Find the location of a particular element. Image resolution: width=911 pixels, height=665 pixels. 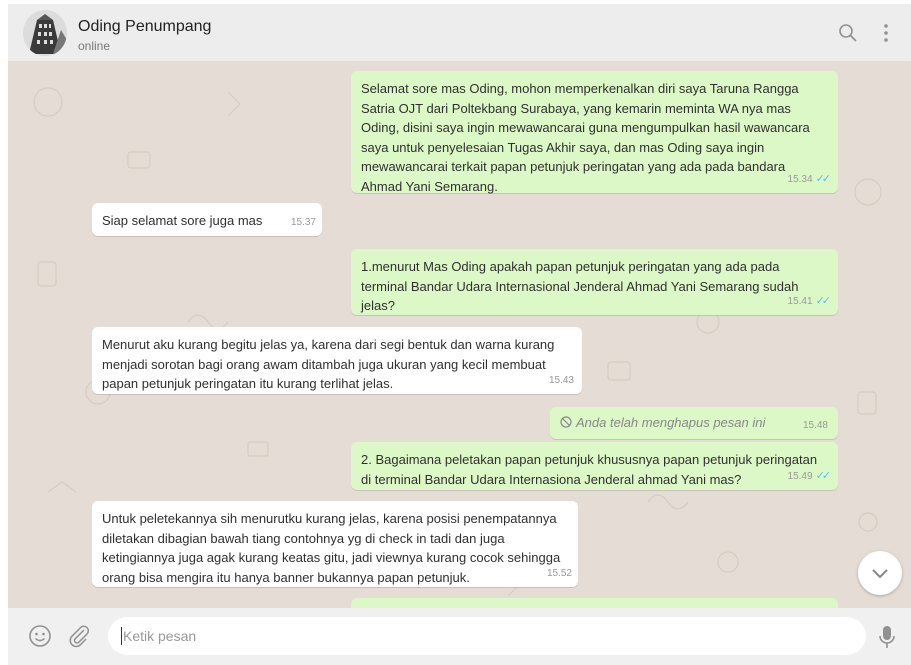

menu-icon is located at coordinates (886, 33).